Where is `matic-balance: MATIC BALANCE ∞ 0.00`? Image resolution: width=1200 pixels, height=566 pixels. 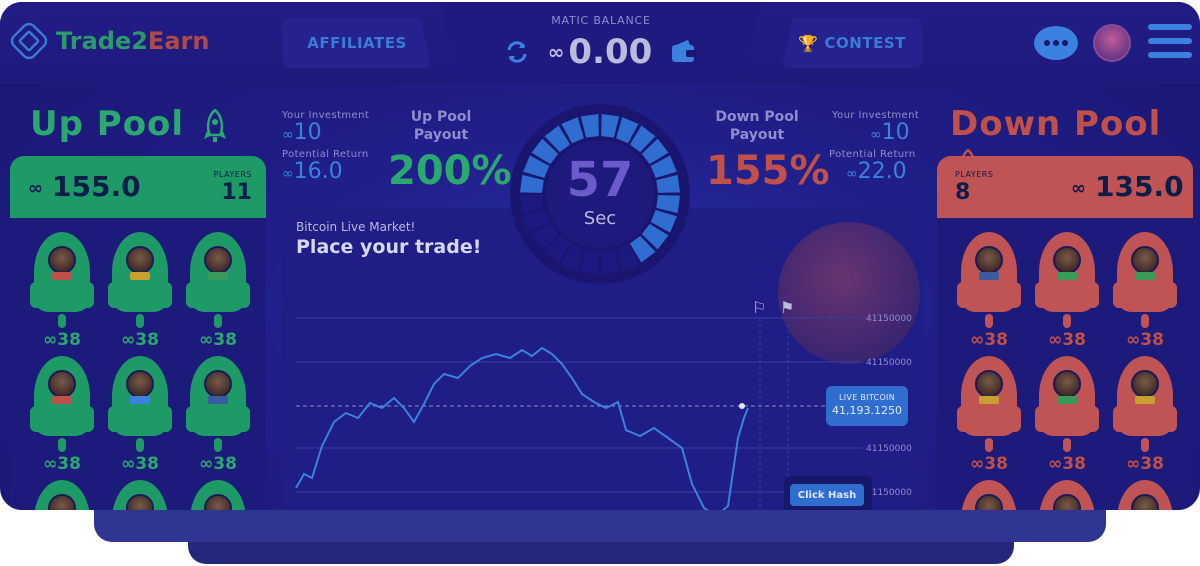 matic-balance: MATIC BALANCE ∞ 0.00 is located at coordinates (601, 42).